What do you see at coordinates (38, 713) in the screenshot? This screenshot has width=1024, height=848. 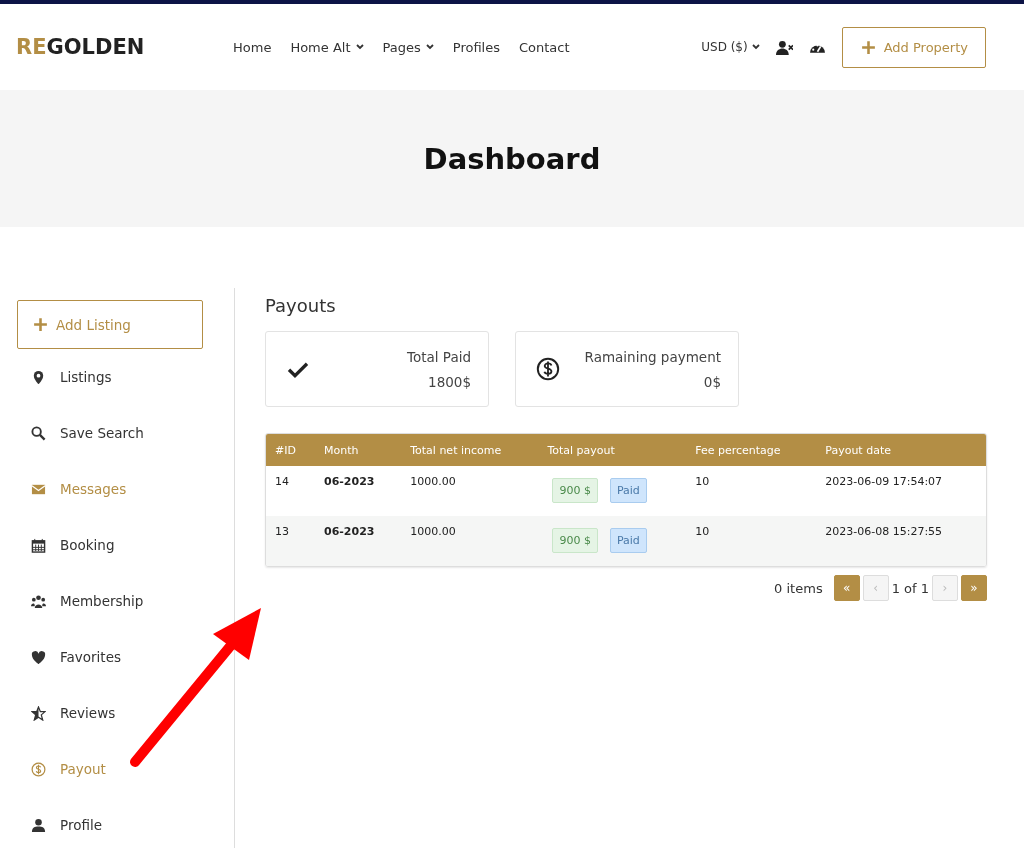 I see `star-icon` at bounding box center [38, 713].